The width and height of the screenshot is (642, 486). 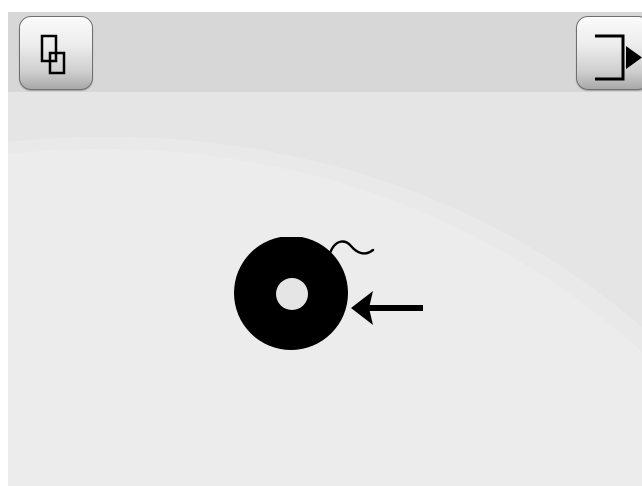 I want to click on duplicate-button, so click(x=56, y=53).